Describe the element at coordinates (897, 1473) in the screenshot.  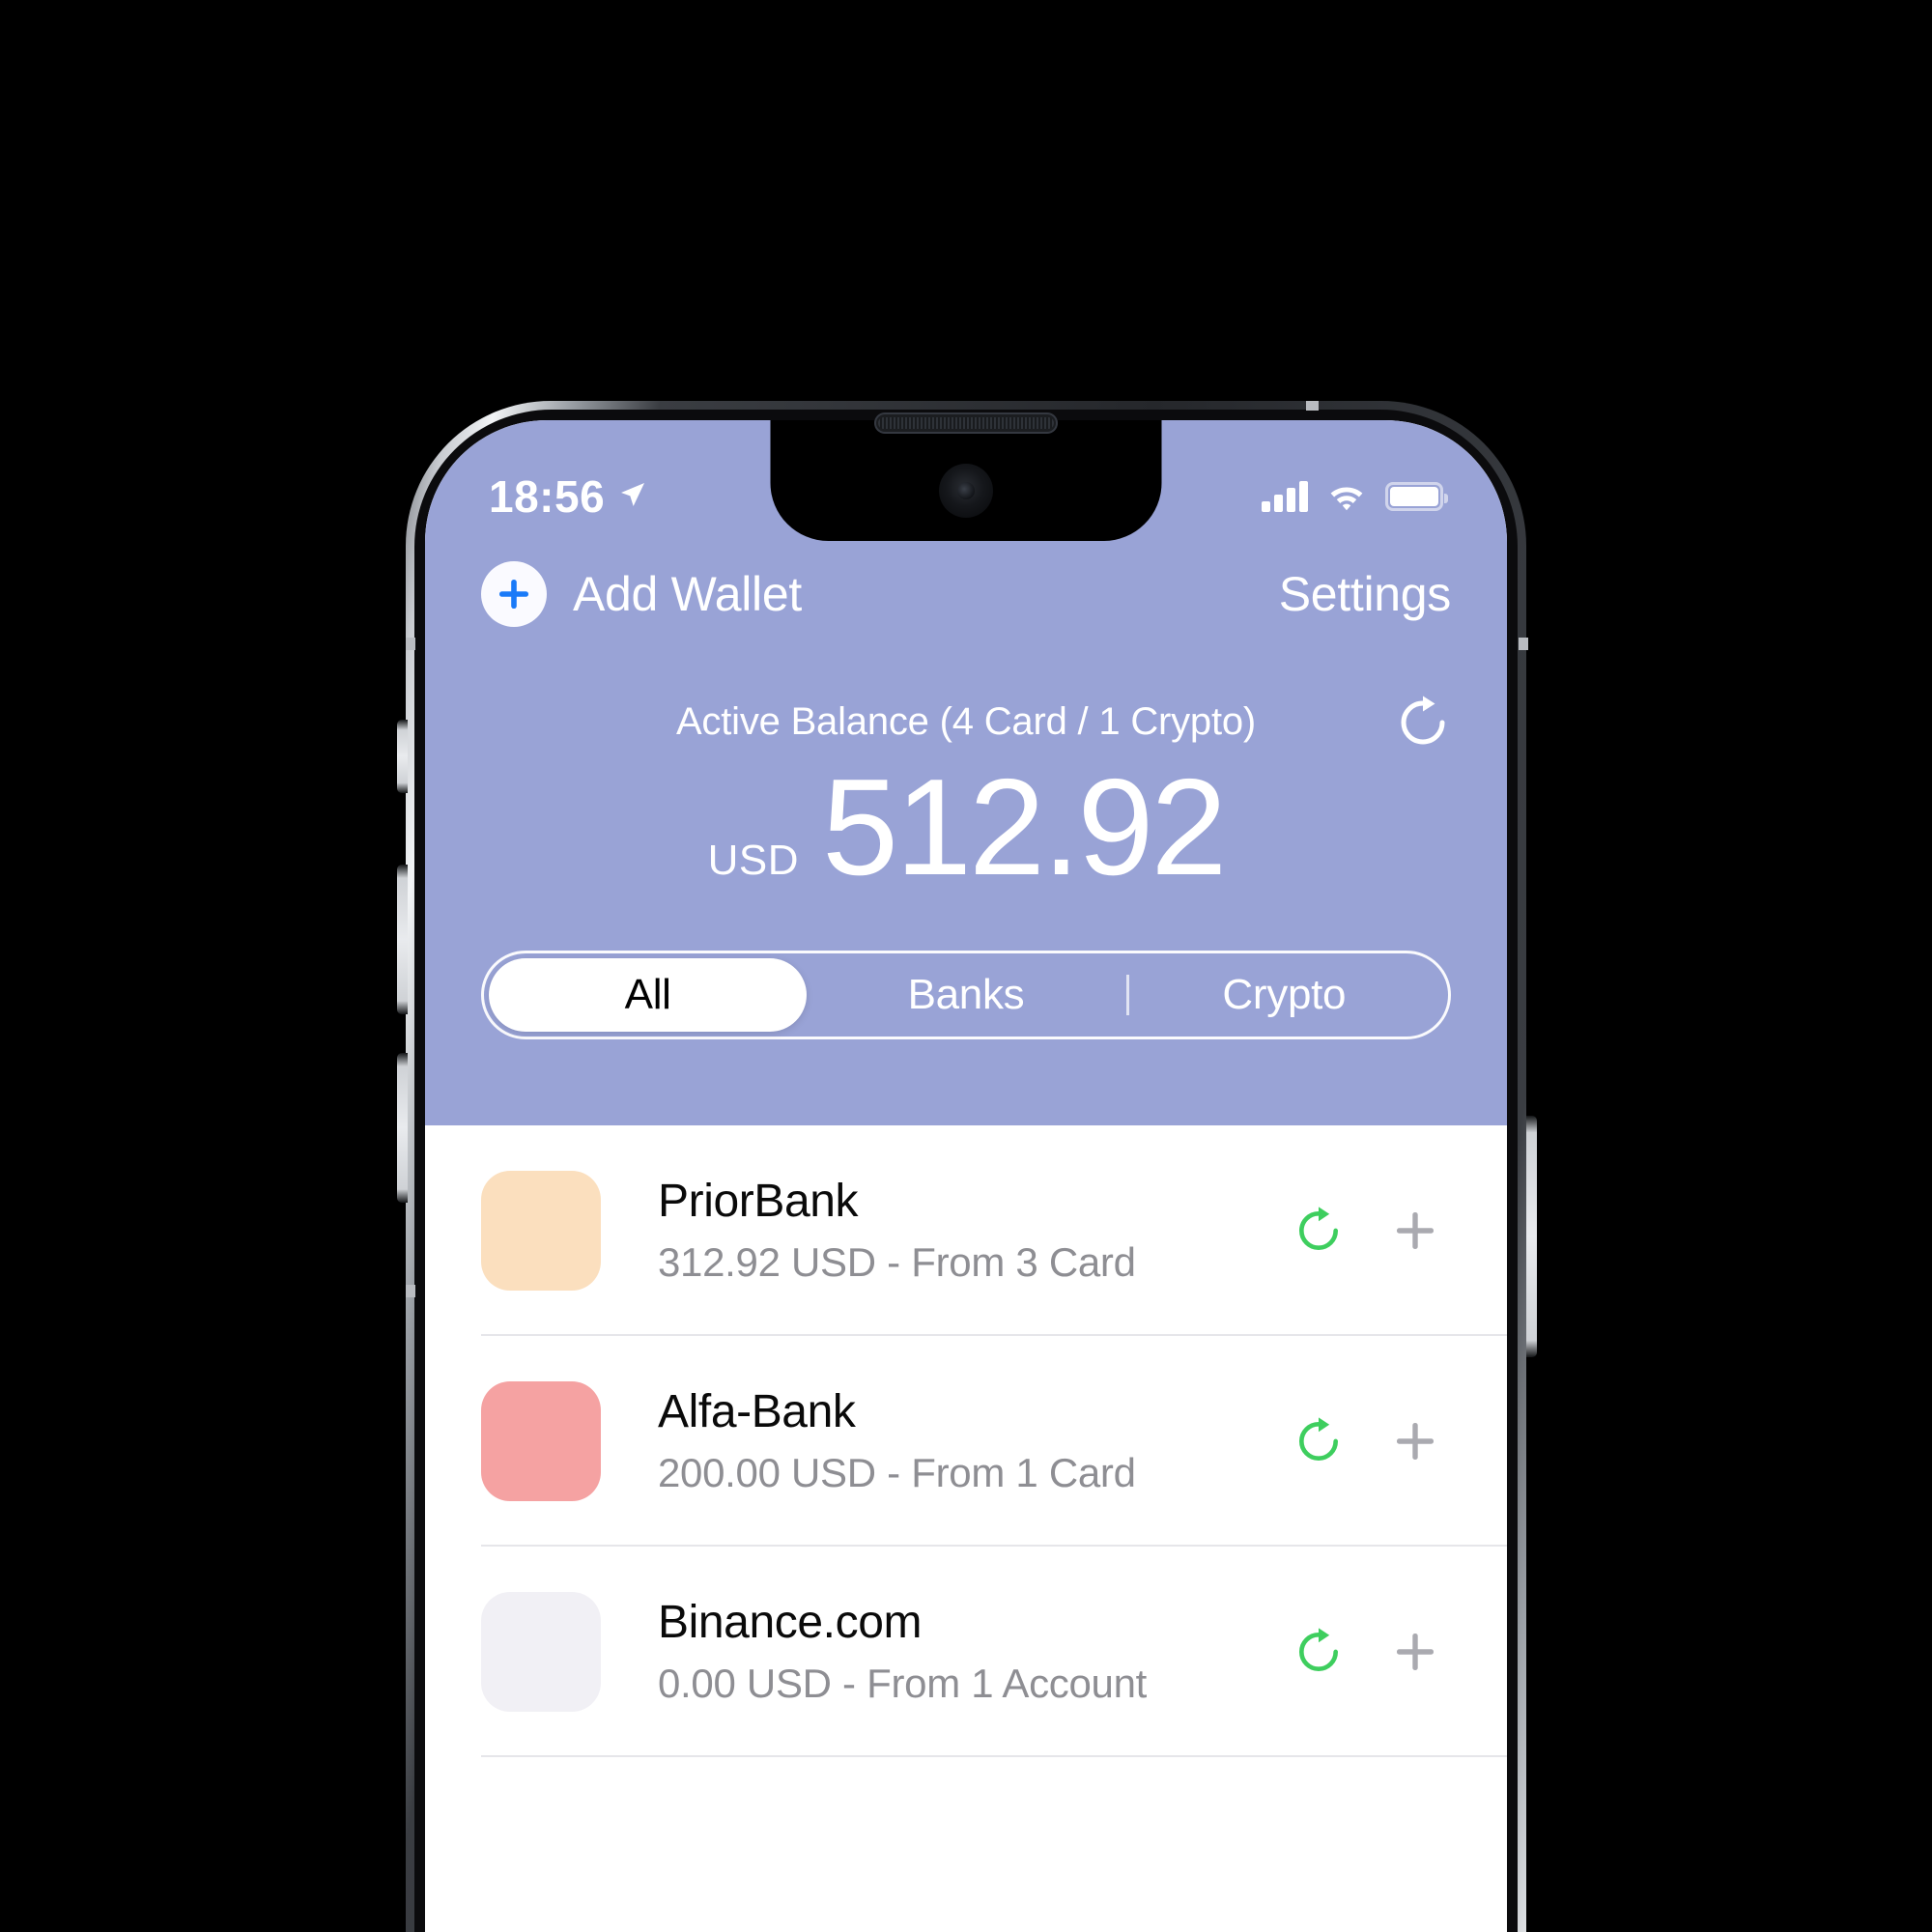
I see `wallet-detail: 200.00 USD - From 1 Card` at that location.